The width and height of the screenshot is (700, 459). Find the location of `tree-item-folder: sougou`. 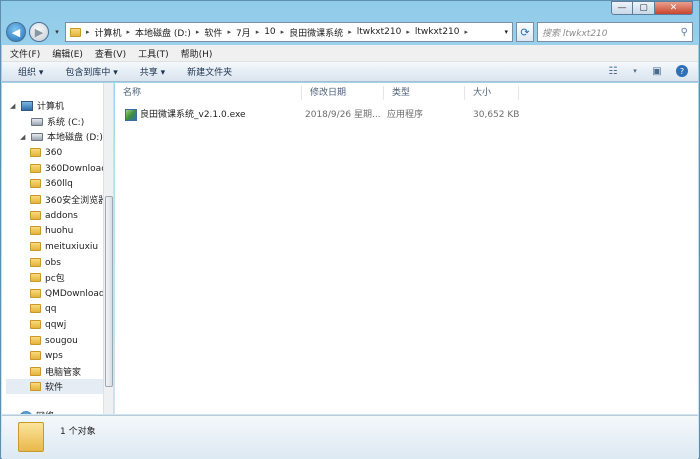

tree-item-folder: sougou is located at coordinates (54, 340).